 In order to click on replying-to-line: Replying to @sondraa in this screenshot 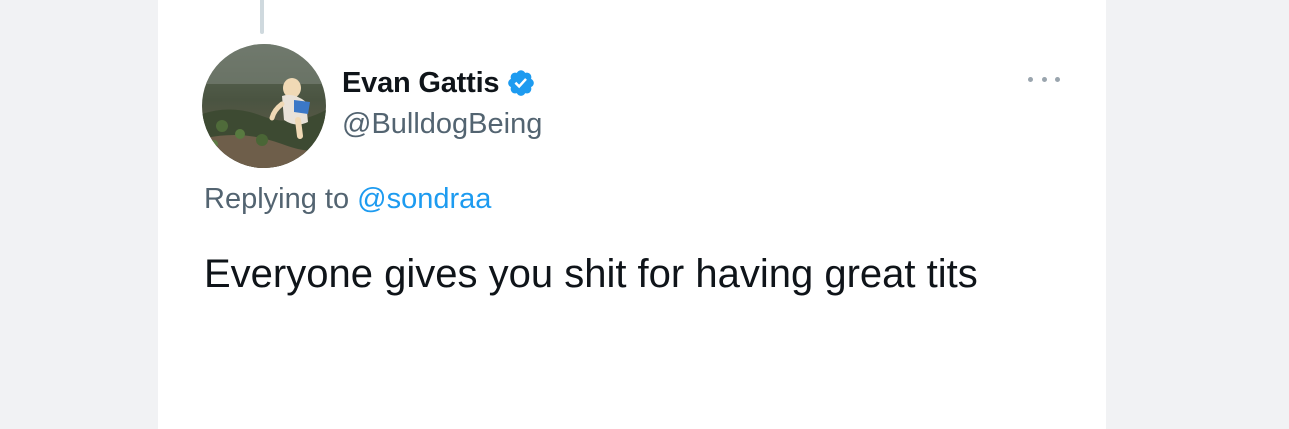, I will do `click(347, 199)`.